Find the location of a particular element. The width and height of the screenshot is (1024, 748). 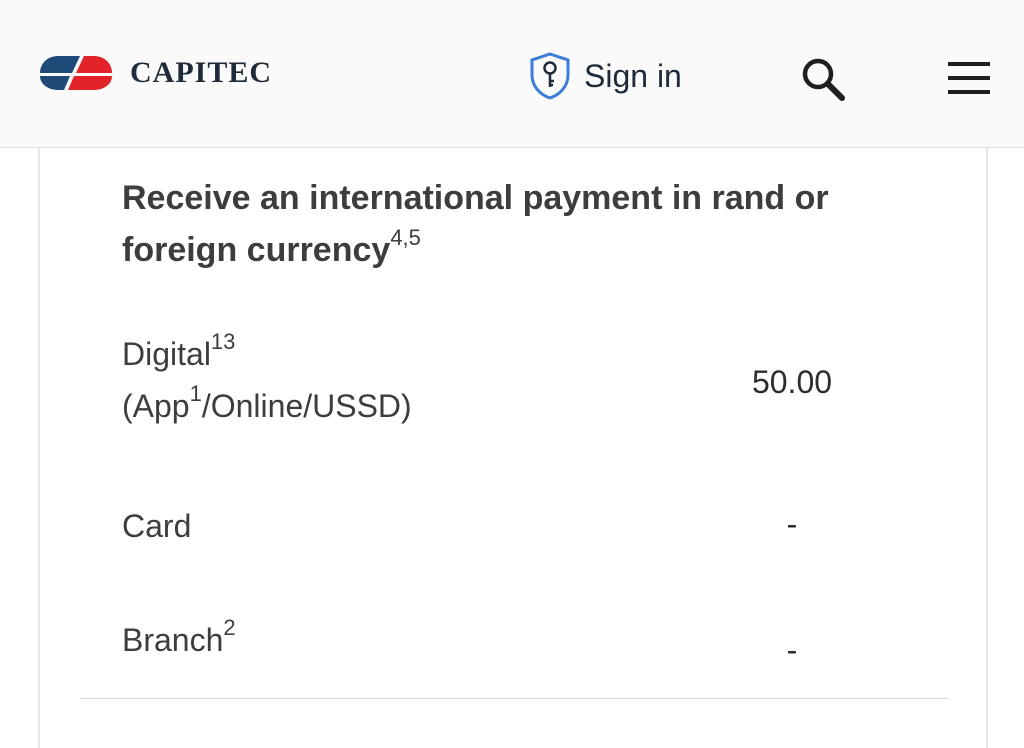

shield-key-icon is located at coordinates (550, 76).